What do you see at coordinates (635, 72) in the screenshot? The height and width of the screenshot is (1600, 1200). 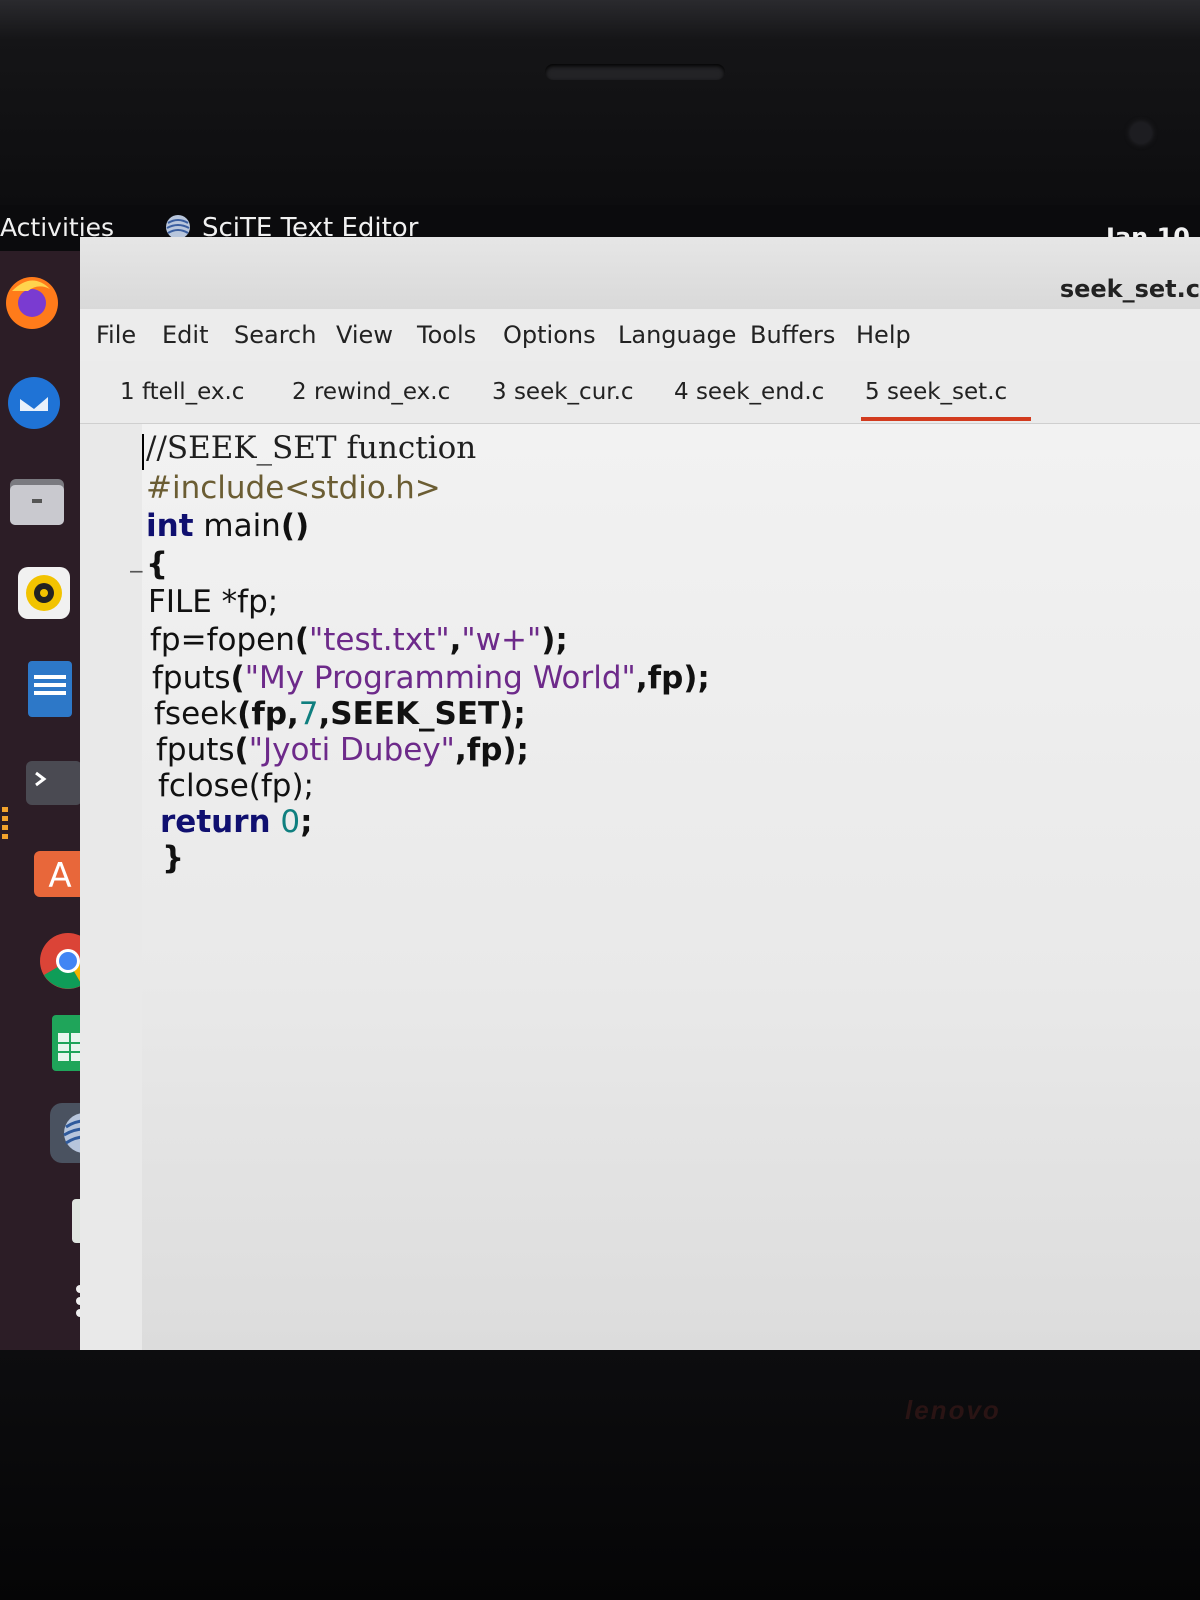 I see `webcam-slot` at bounding box center [635, 72].